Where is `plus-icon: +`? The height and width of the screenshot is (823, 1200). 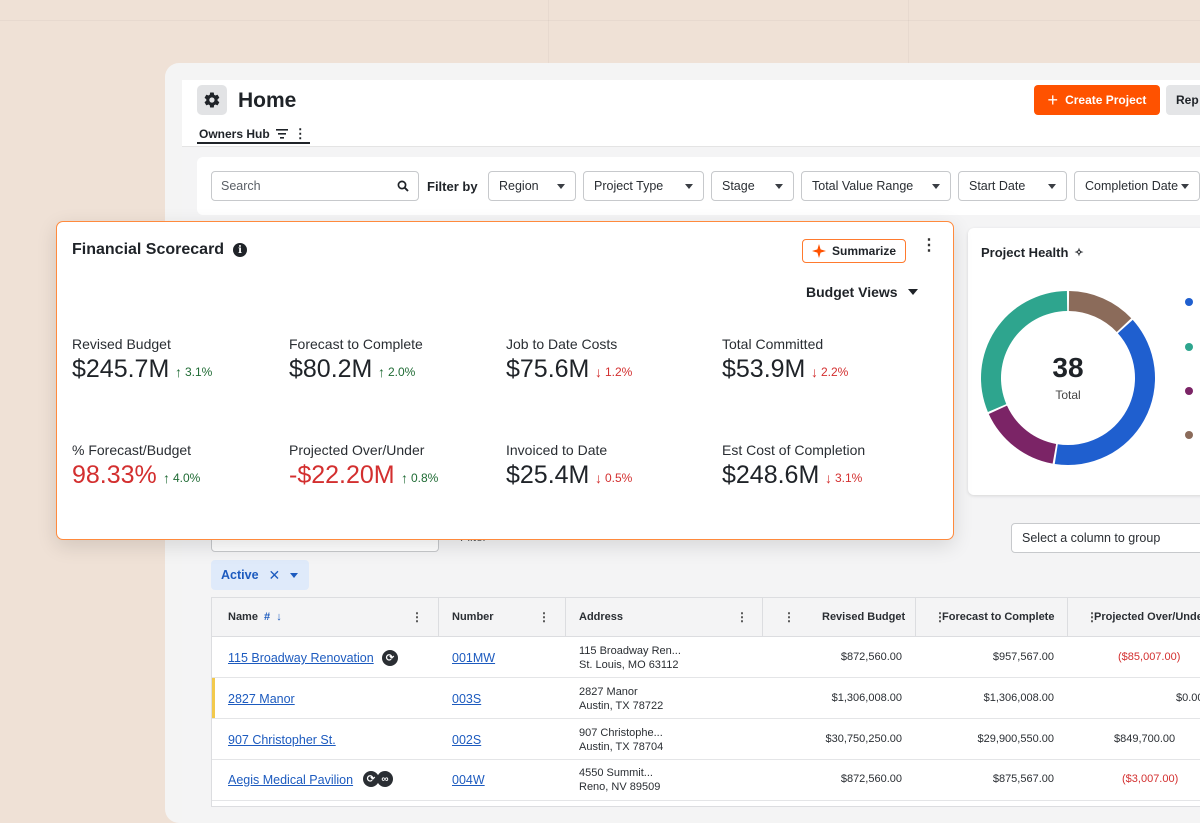 plus-icon: + is located at coordinates (1053, 100).